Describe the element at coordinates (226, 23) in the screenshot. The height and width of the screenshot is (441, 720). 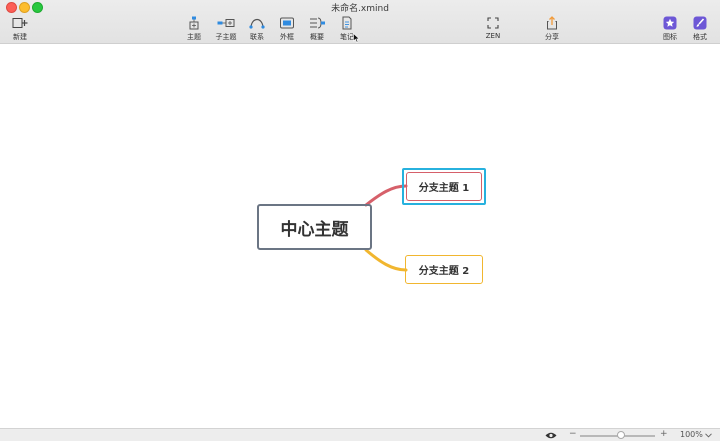
I see `subtopic-icon` at that location.